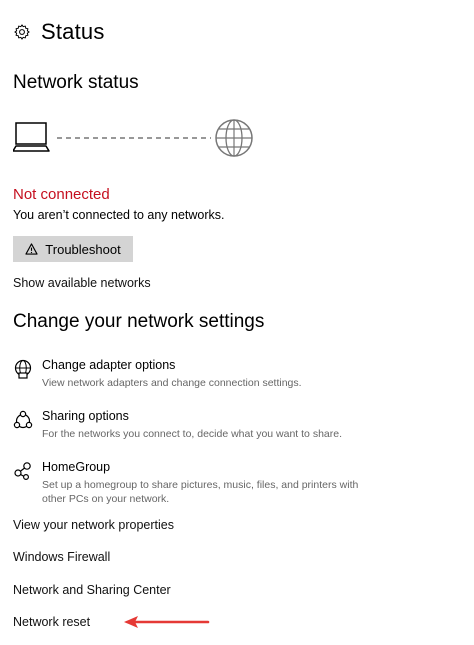  Describe the element at coordinates (119, 215) in the screenshot. I see `connection-description: You aren’t connected to any networks.` at that location.